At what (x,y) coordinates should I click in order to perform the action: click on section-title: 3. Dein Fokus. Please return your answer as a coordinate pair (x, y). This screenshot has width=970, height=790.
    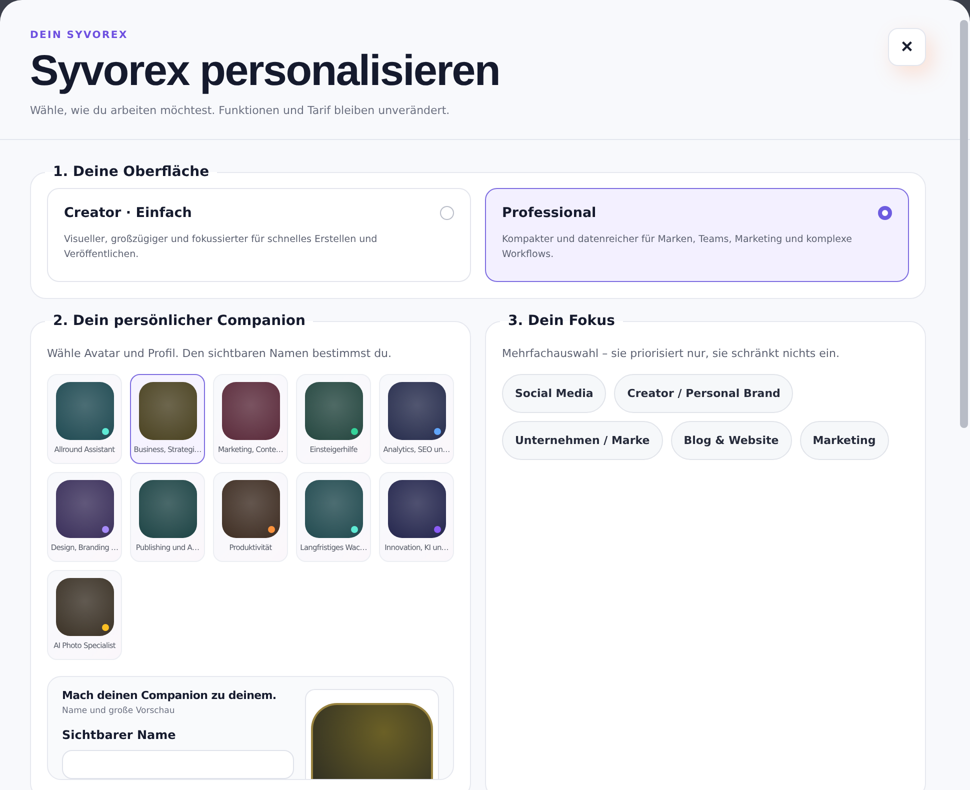
    Looking at the image, I should click on (561, 321).